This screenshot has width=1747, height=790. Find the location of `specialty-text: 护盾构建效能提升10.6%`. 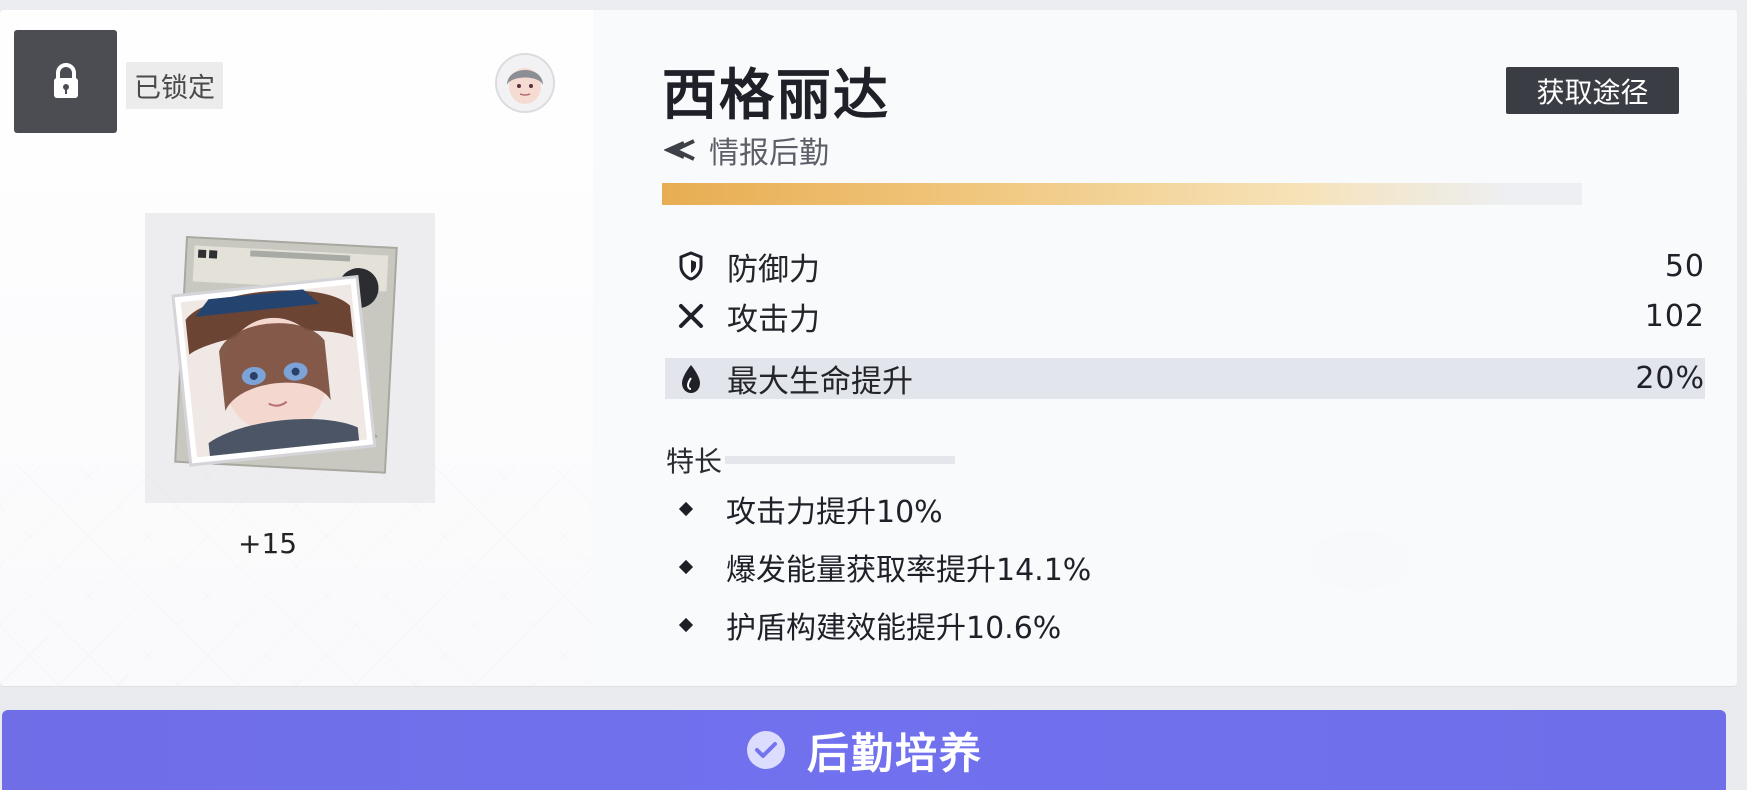

specialty-text: 护盾构建效能提升10.6% is located at coordinates (894, 628).